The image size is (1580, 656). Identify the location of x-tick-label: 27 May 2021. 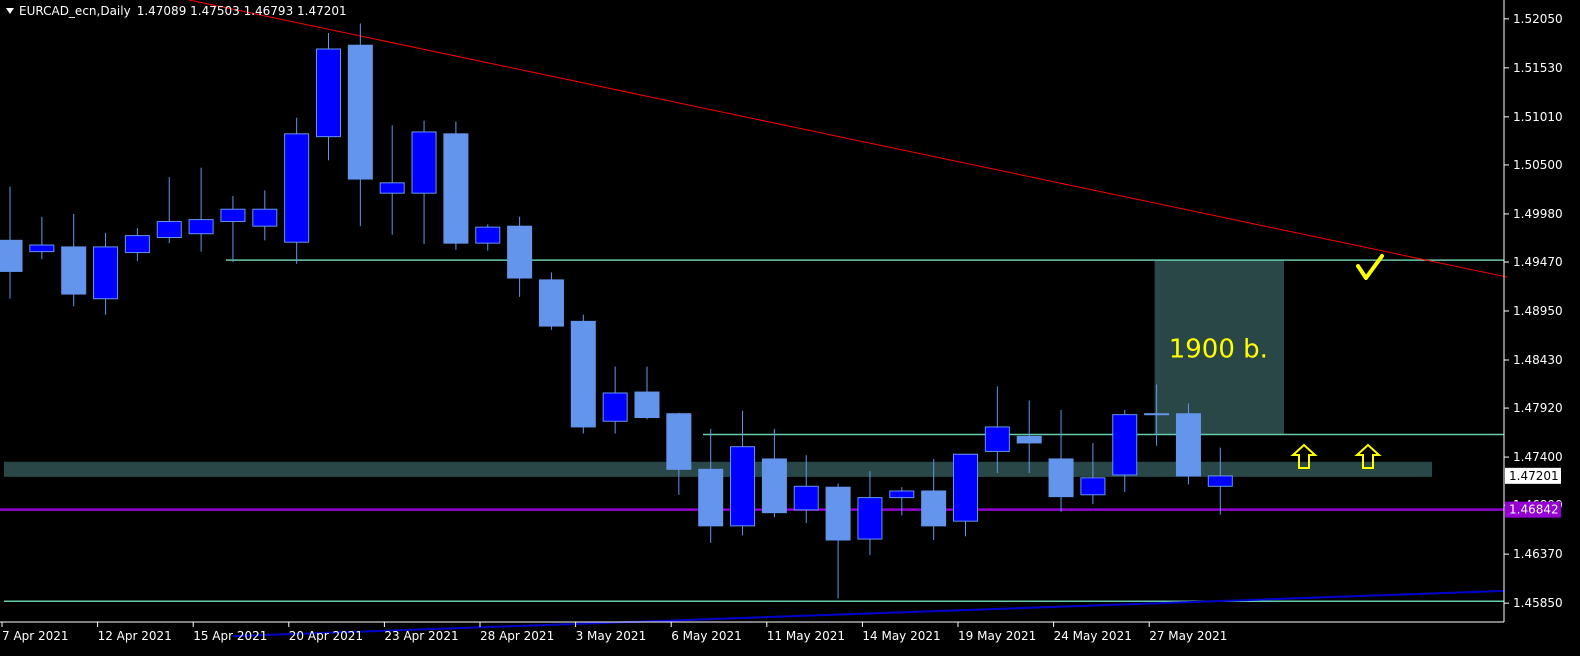
(1188, 636).